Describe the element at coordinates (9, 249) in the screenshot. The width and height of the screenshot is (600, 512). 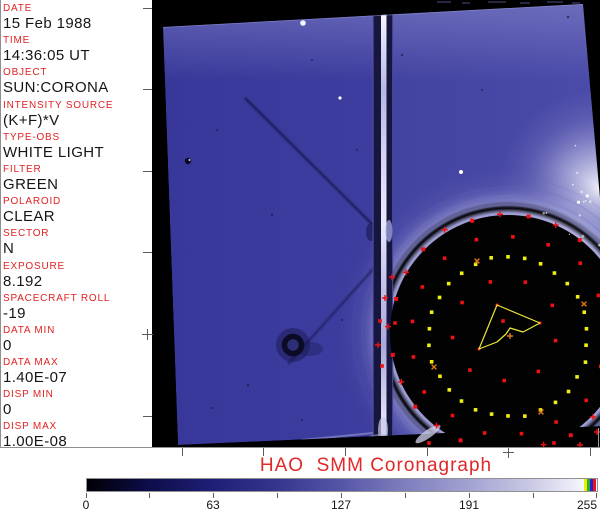
I see `meta-value: N` at that location.